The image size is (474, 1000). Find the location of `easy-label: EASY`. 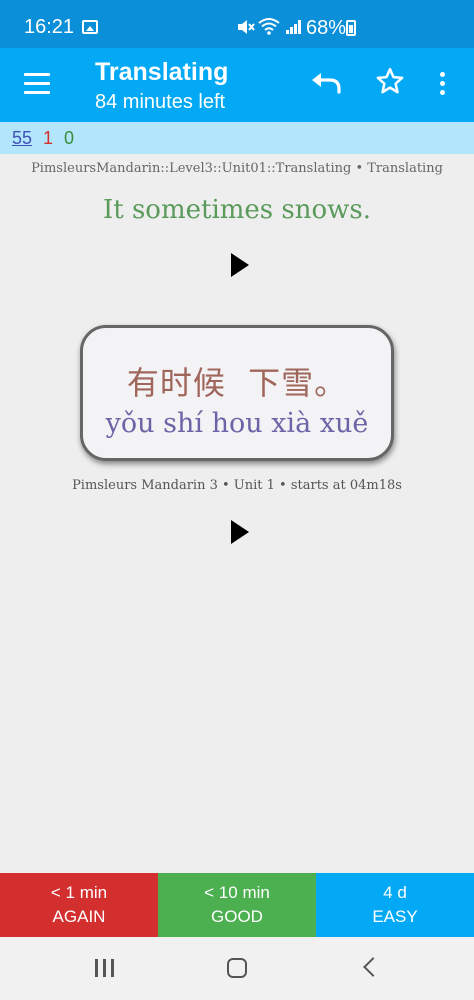

easy-label: EASY is located at coordinates (395, 916).